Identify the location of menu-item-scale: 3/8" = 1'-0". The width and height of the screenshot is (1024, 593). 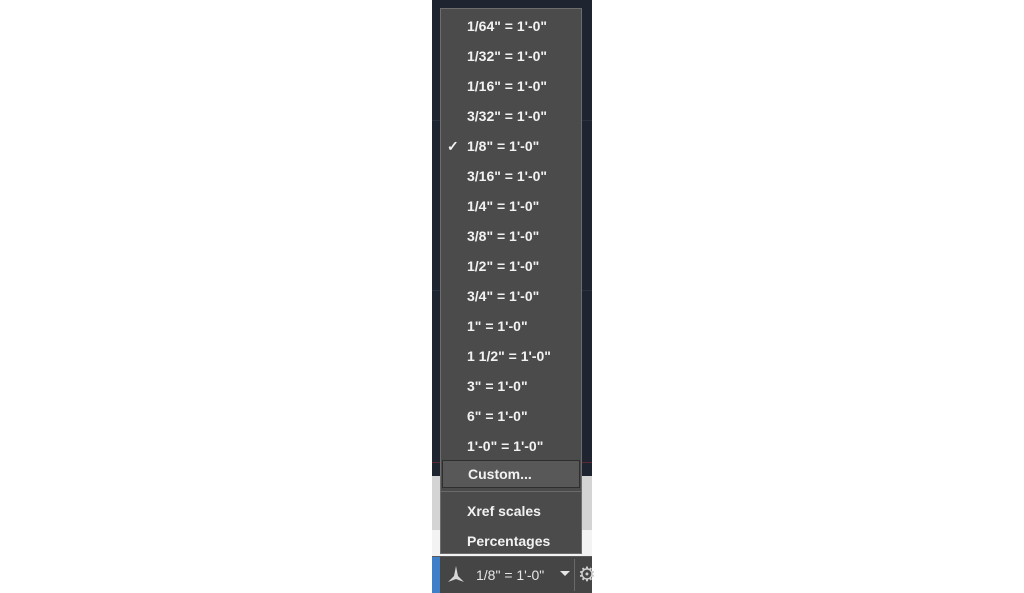
(511, 236).